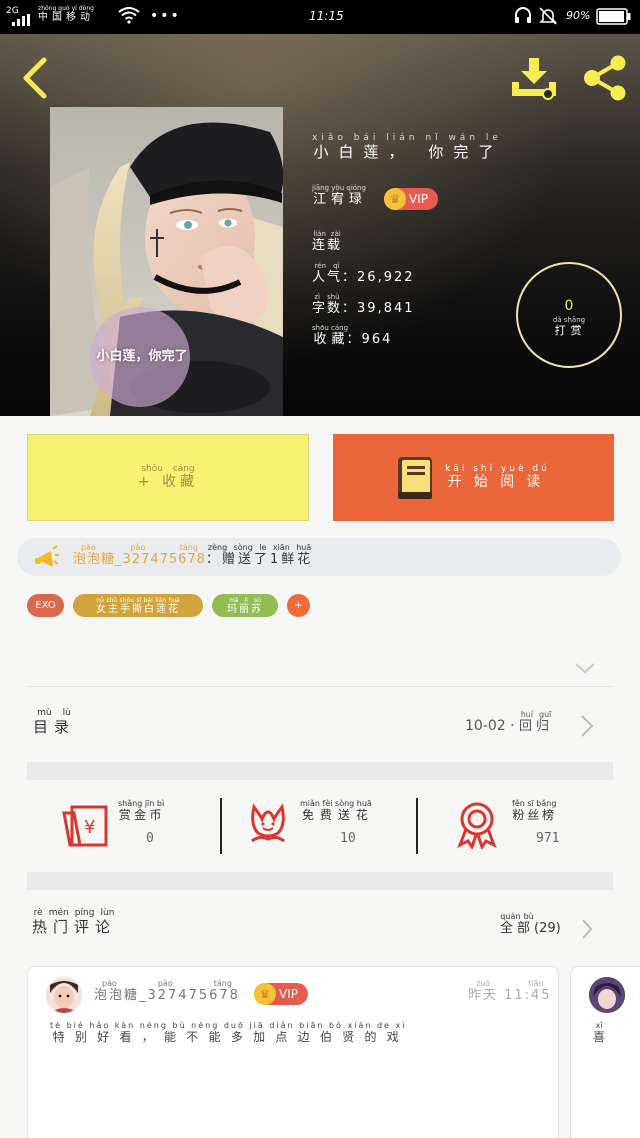  What do you see at coordinates (386, 277) in the screenshot?
I see `popularity-value: 26,922` at bounding box center [386, 277].